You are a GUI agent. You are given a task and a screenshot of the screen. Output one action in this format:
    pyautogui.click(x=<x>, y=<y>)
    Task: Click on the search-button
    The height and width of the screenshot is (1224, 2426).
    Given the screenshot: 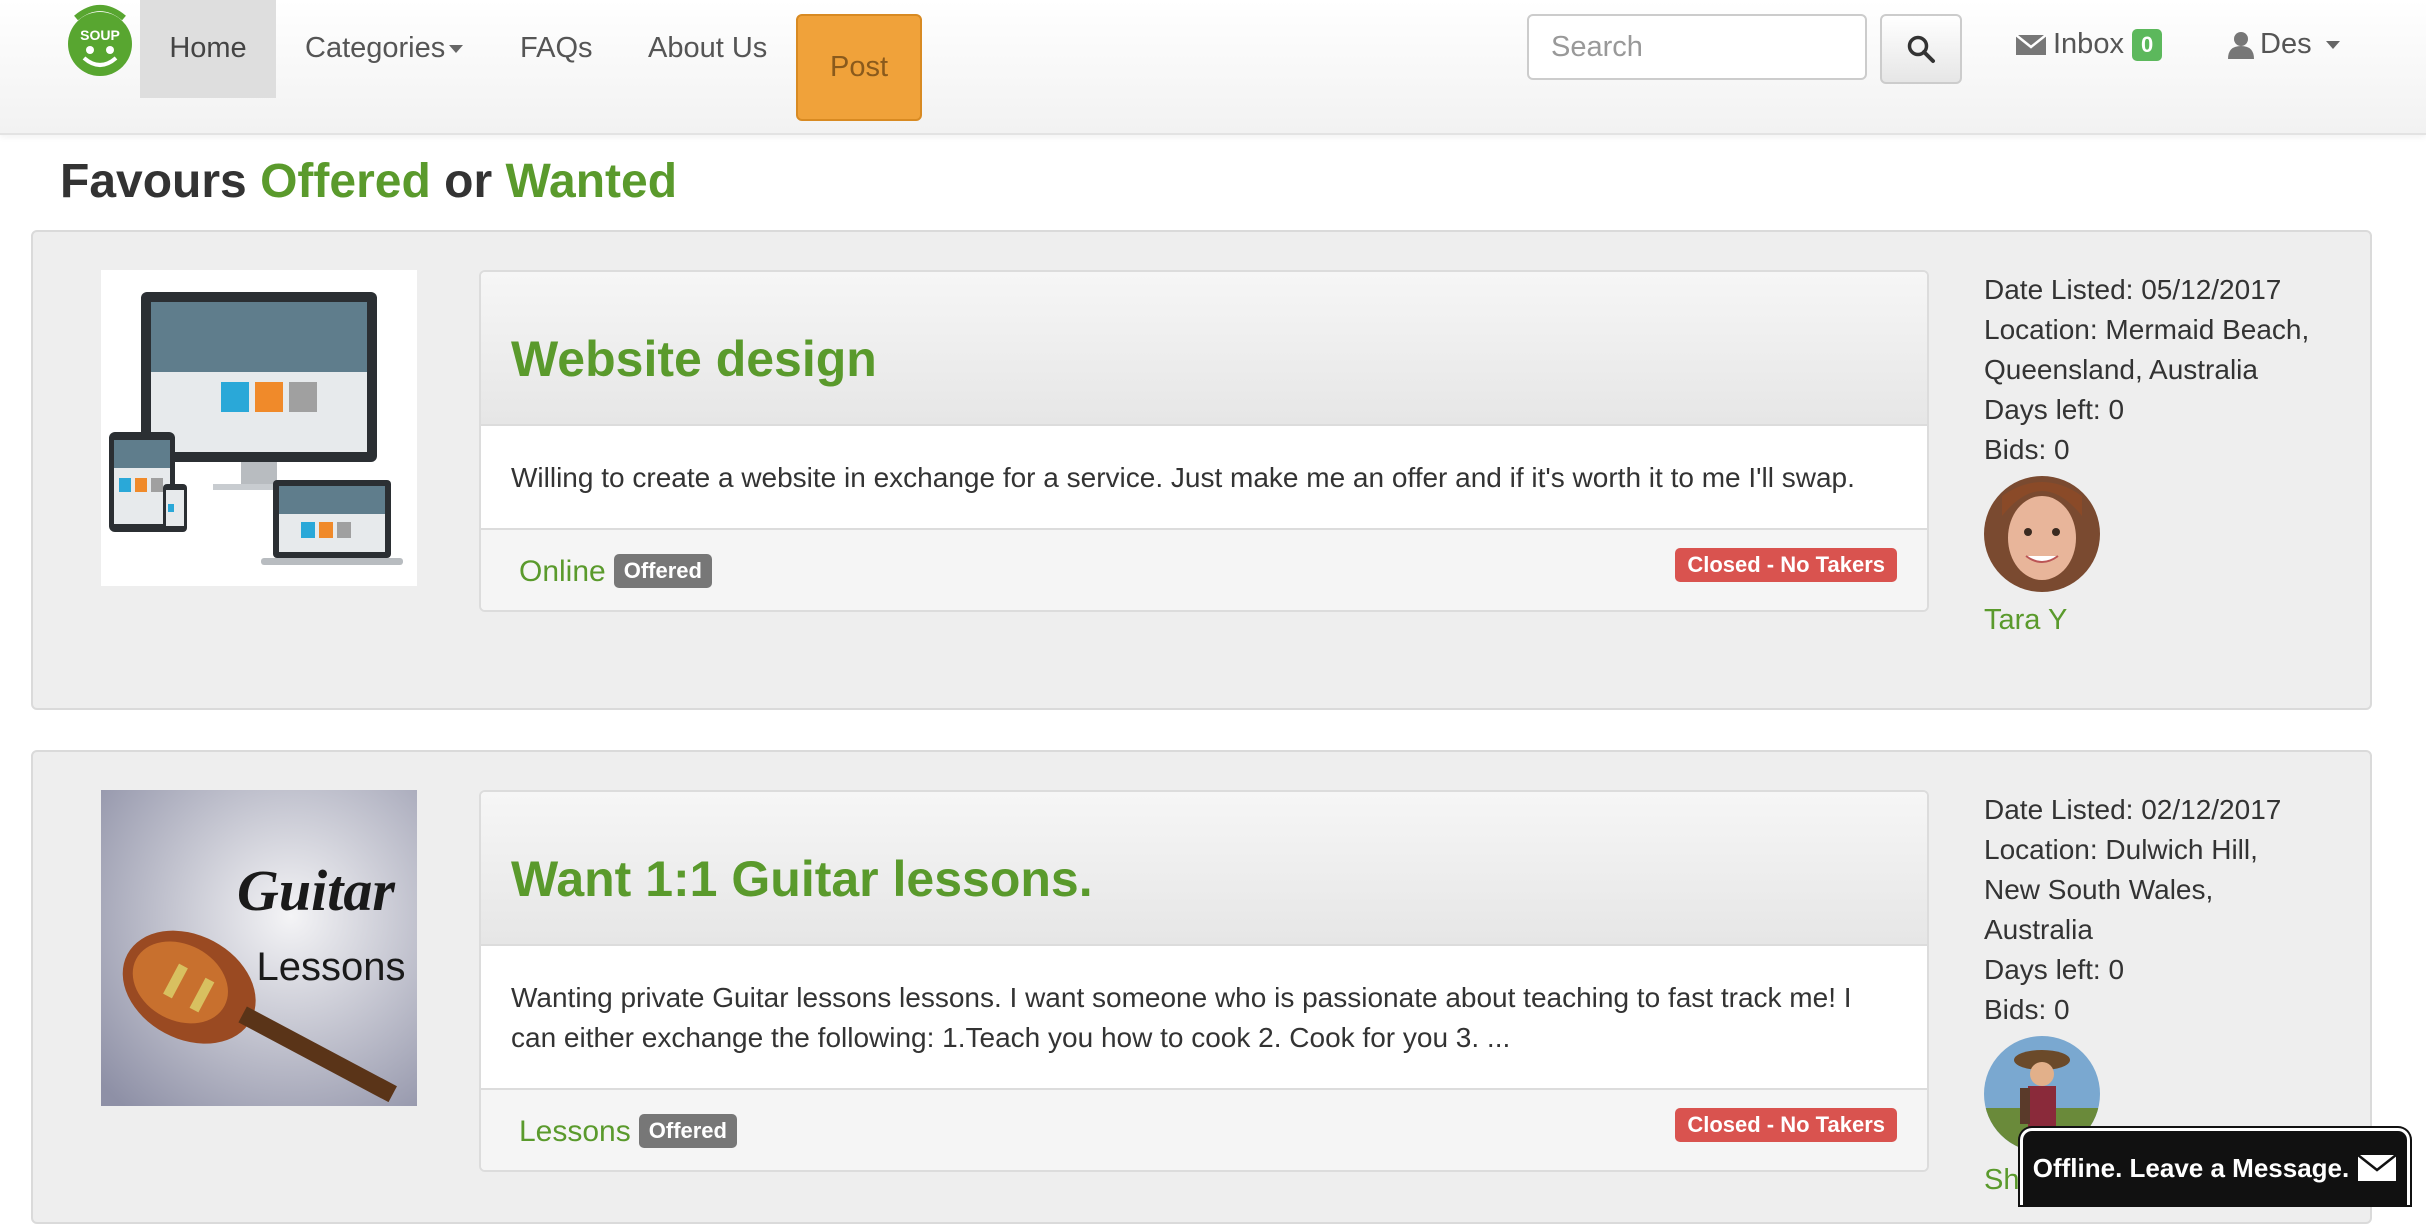 What is the action you would take?
    pyautogui.click(x=1921, y=49)
    